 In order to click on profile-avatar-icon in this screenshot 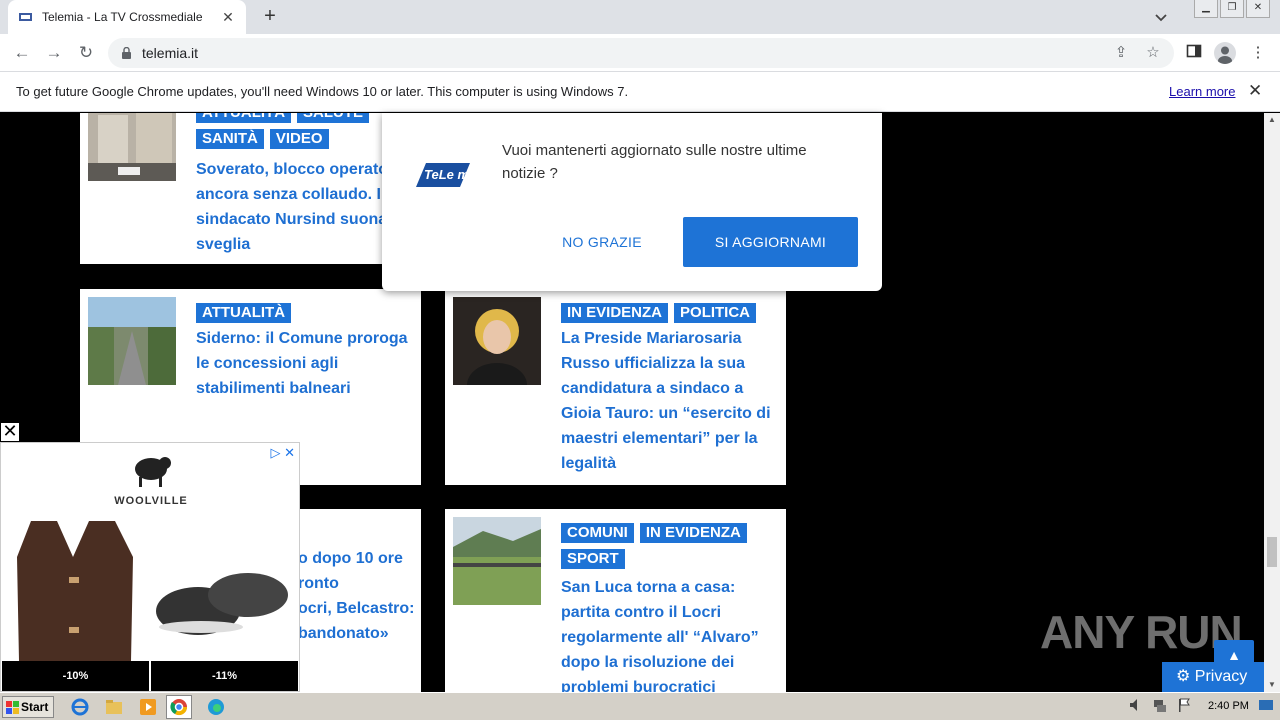, I will do `click(1225, 53)`.